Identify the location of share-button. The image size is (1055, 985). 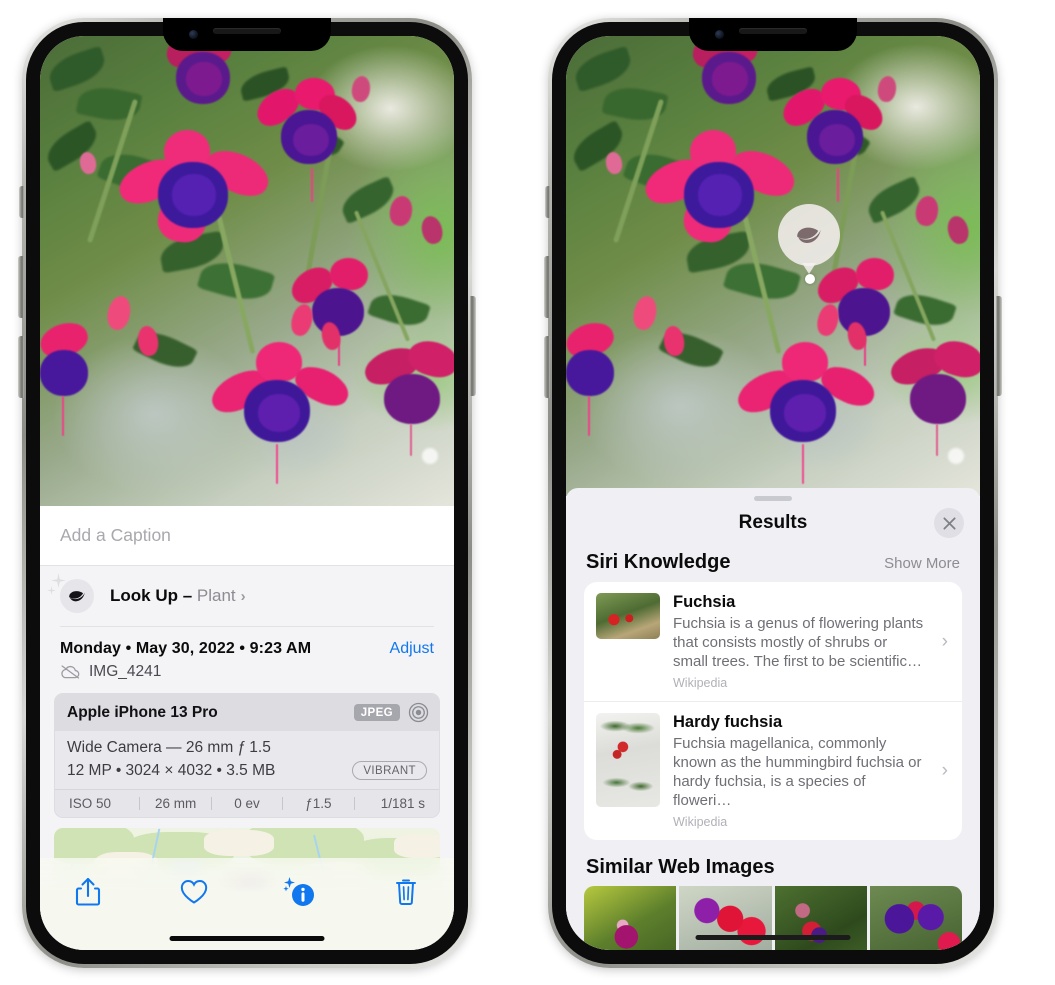
(88, 892).